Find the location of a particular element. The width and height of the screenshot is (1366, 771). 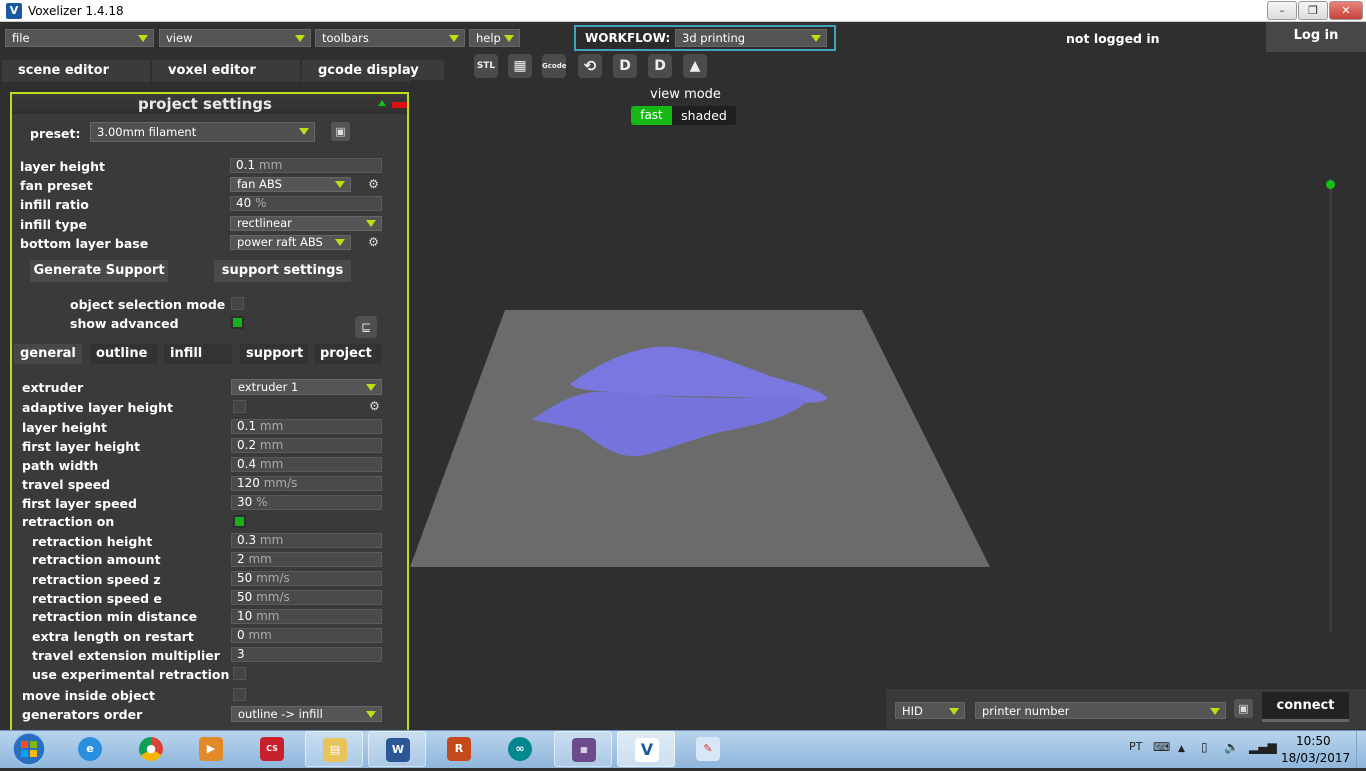

tab-gcode-display: gcode display is located at coordinates (373, 71).